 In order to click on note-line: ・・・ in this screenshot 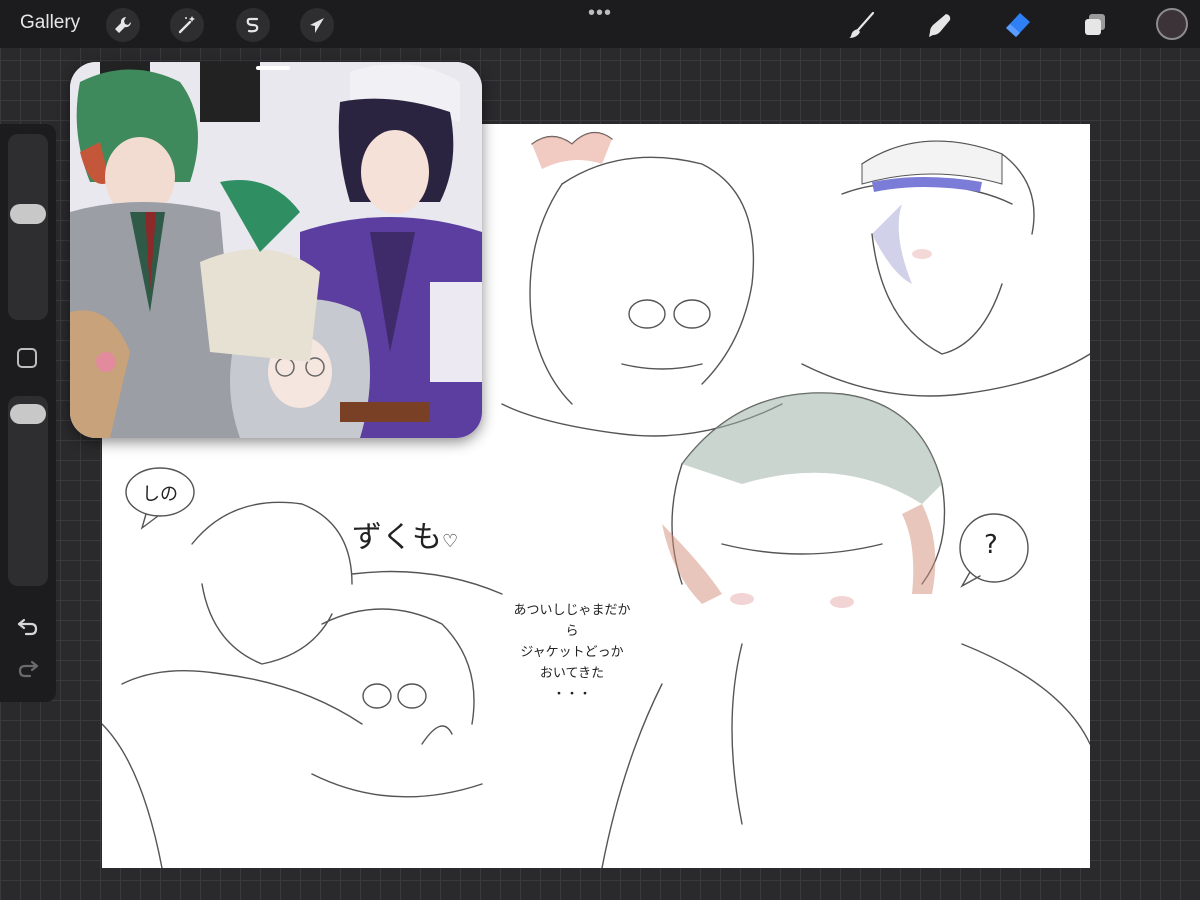, I will do `click(572, 694)`.